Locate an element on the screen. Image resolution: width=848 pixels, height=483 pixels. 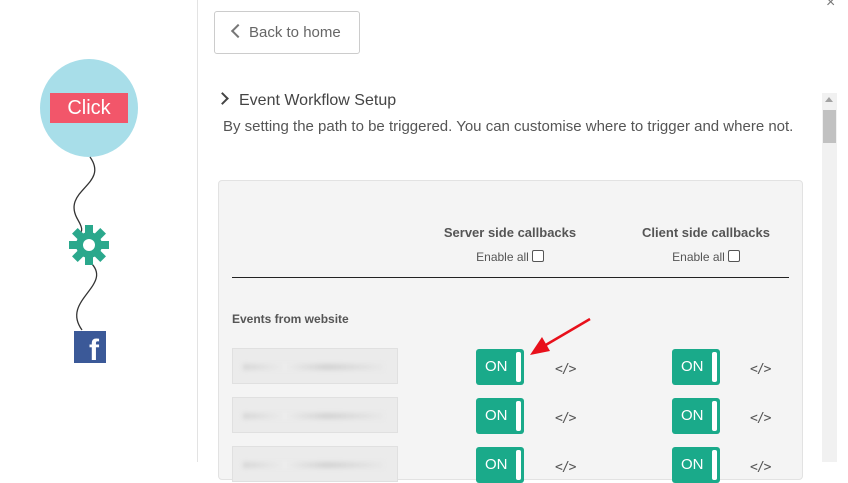
header-divider is located at coordinates (510, 277).